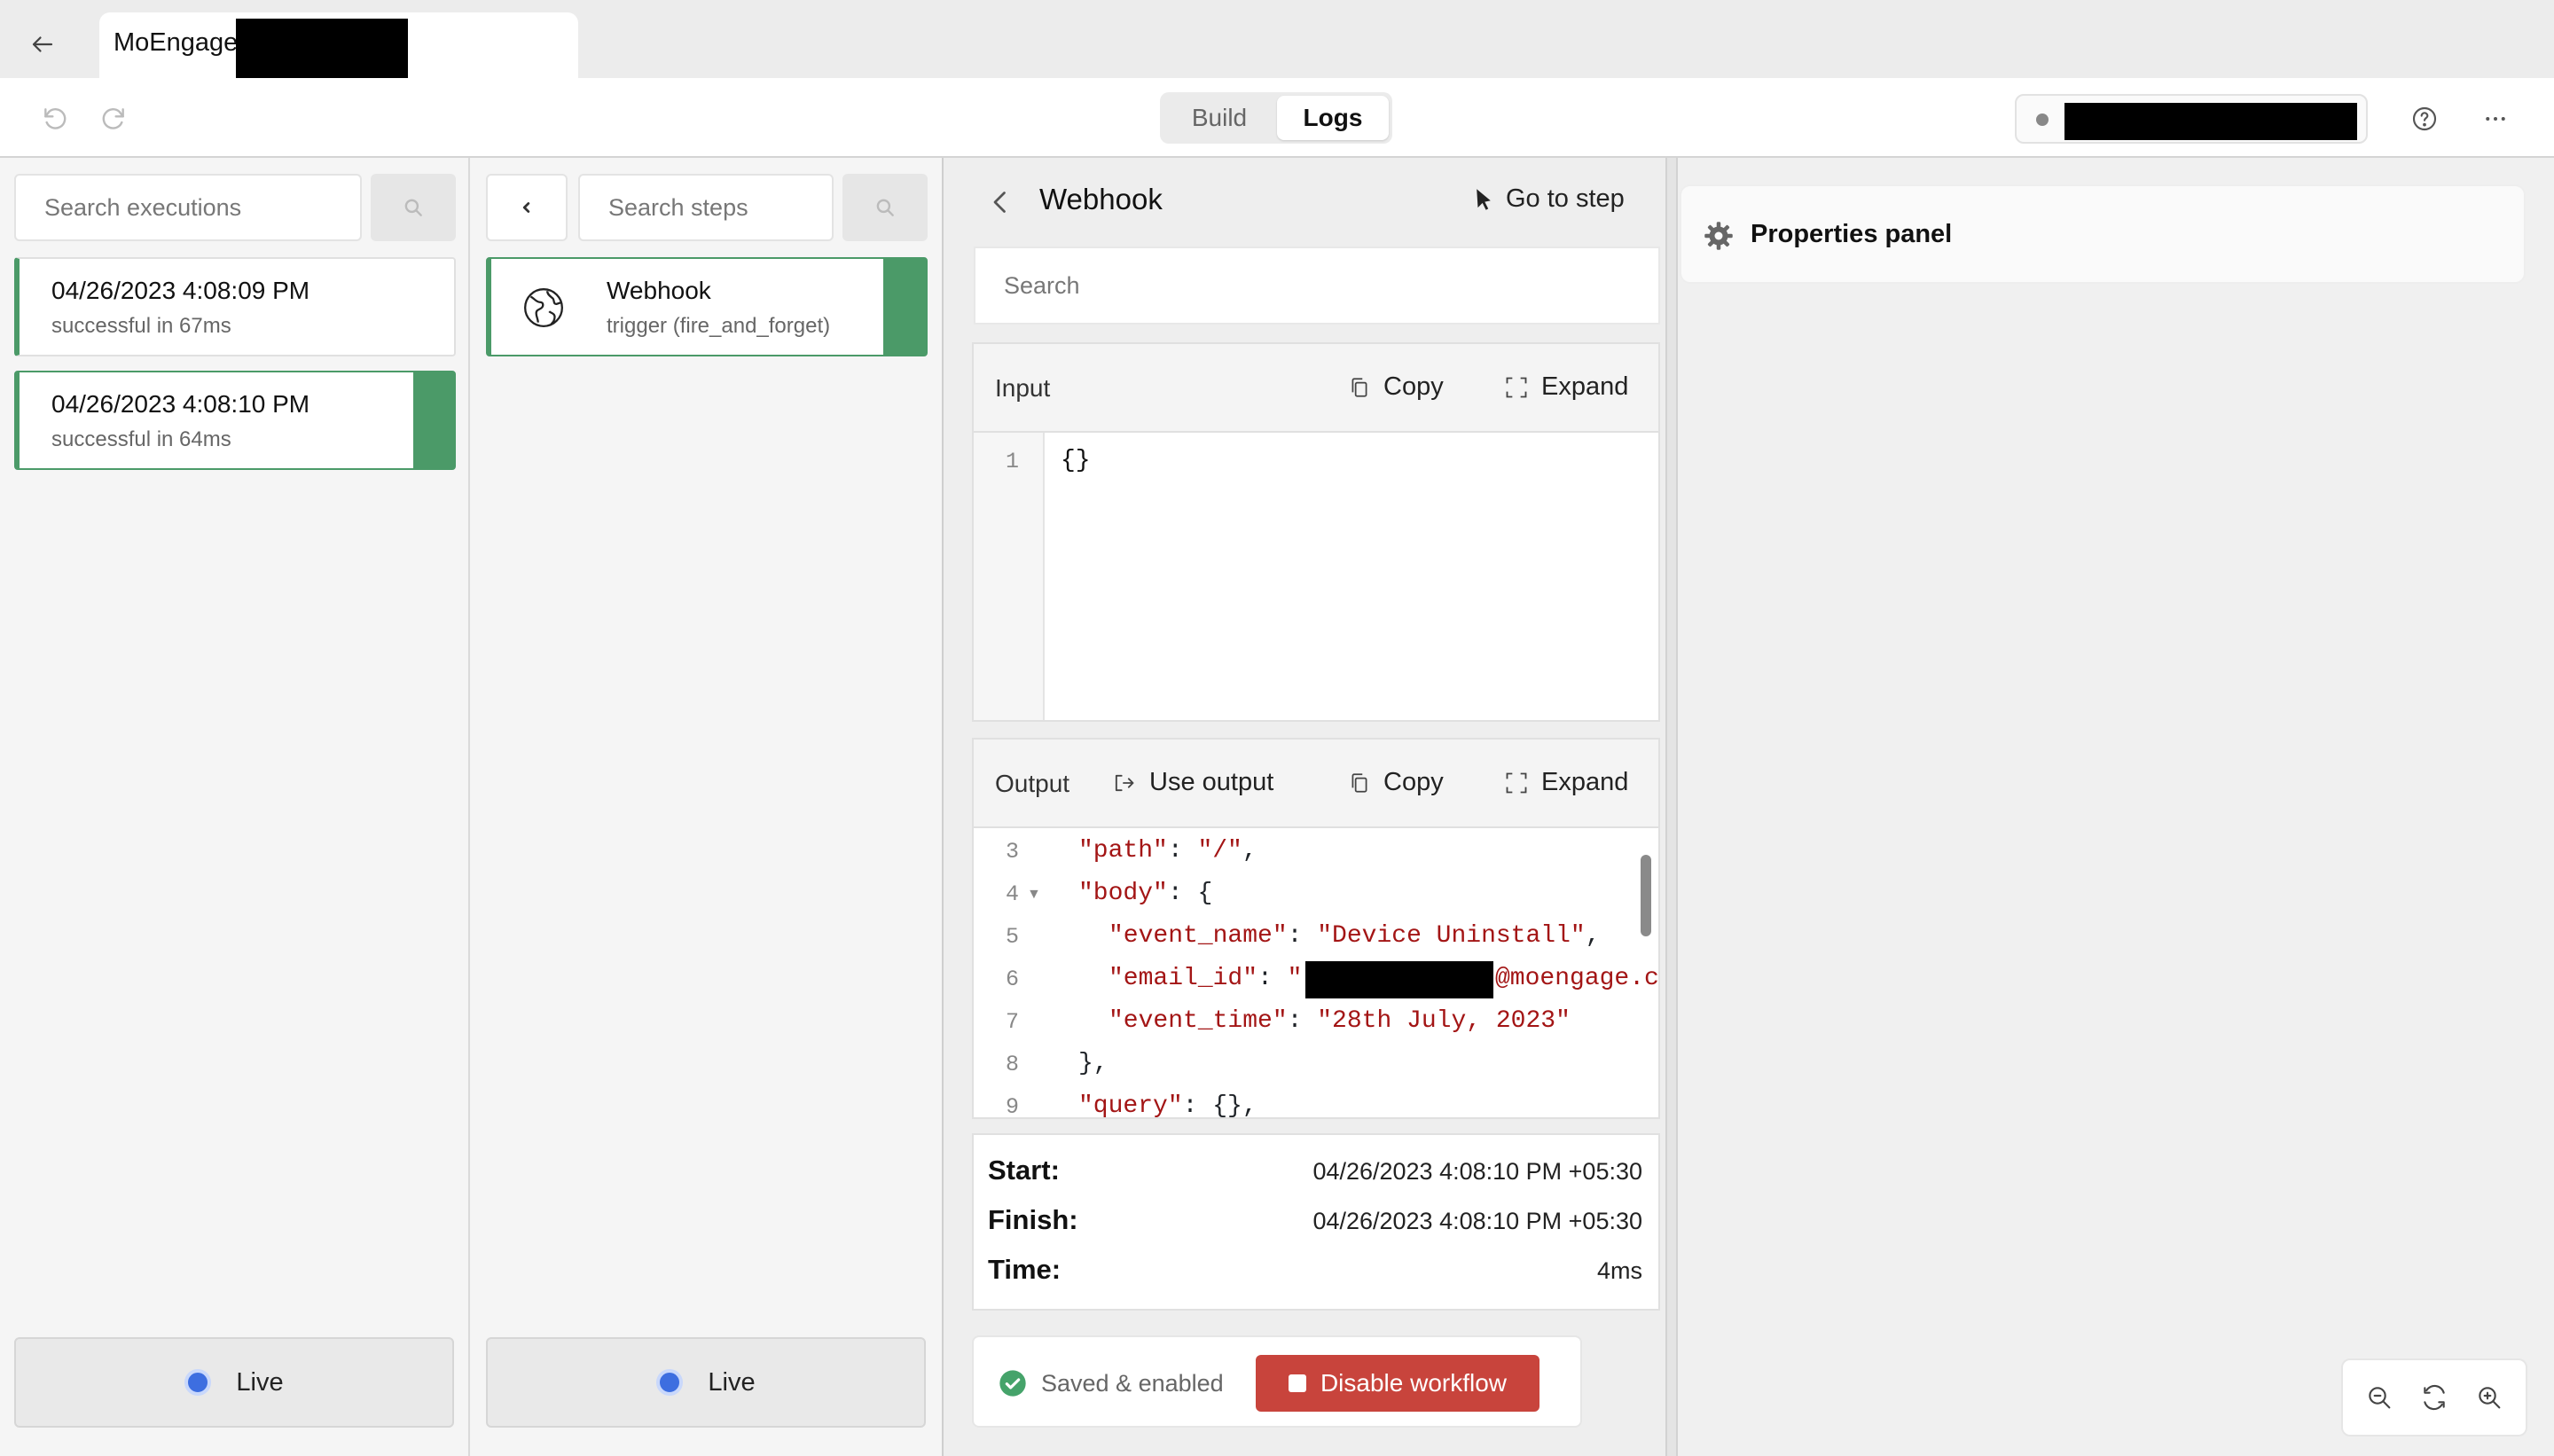 This screenshot has height=1456, width=2554. Describe the element at coordinates (1671, 807) in the screenshot. I see `panel-resize-divider` at that location.